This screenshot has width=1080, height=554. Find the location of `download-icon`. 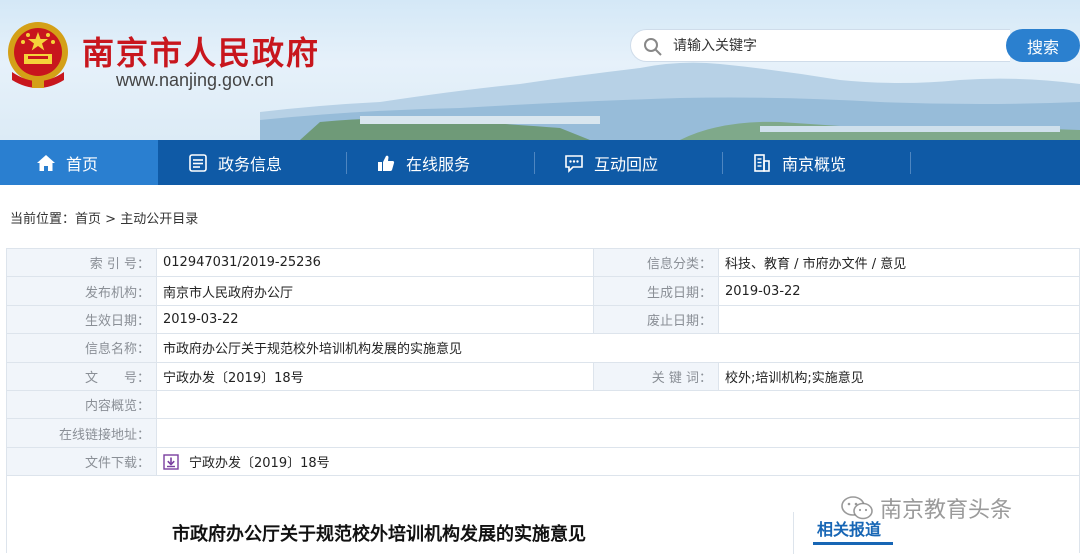

download-icon is located at coordinates (171, 462).